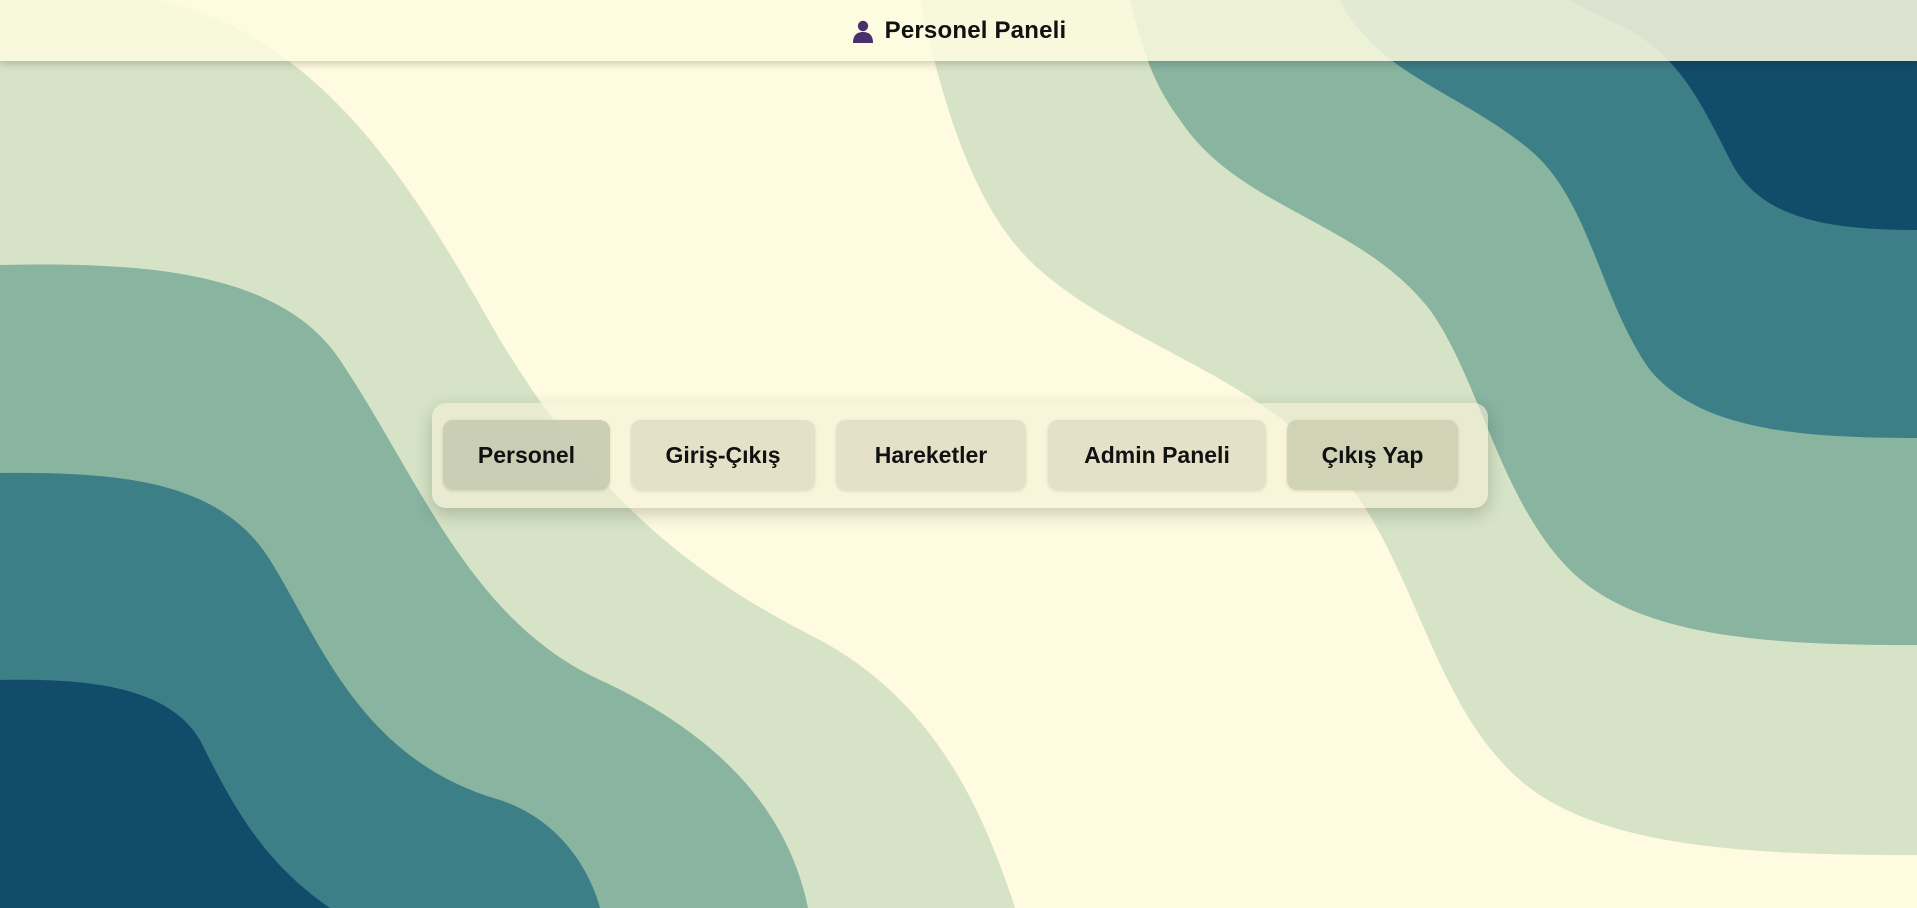 The image size is (1917, 908). I want to click on header-brand: Personel Paneli, so click(959, 31).